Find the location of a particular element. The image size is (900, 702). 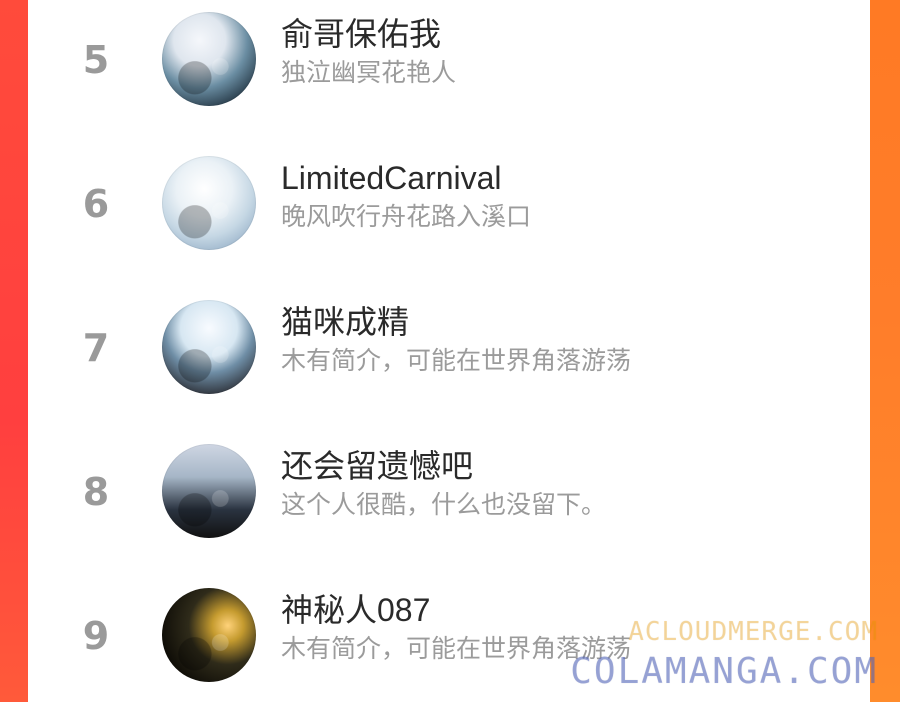

user-bio: 晚风吹行舟花路入溪口 is located at coordinates (406, 216).